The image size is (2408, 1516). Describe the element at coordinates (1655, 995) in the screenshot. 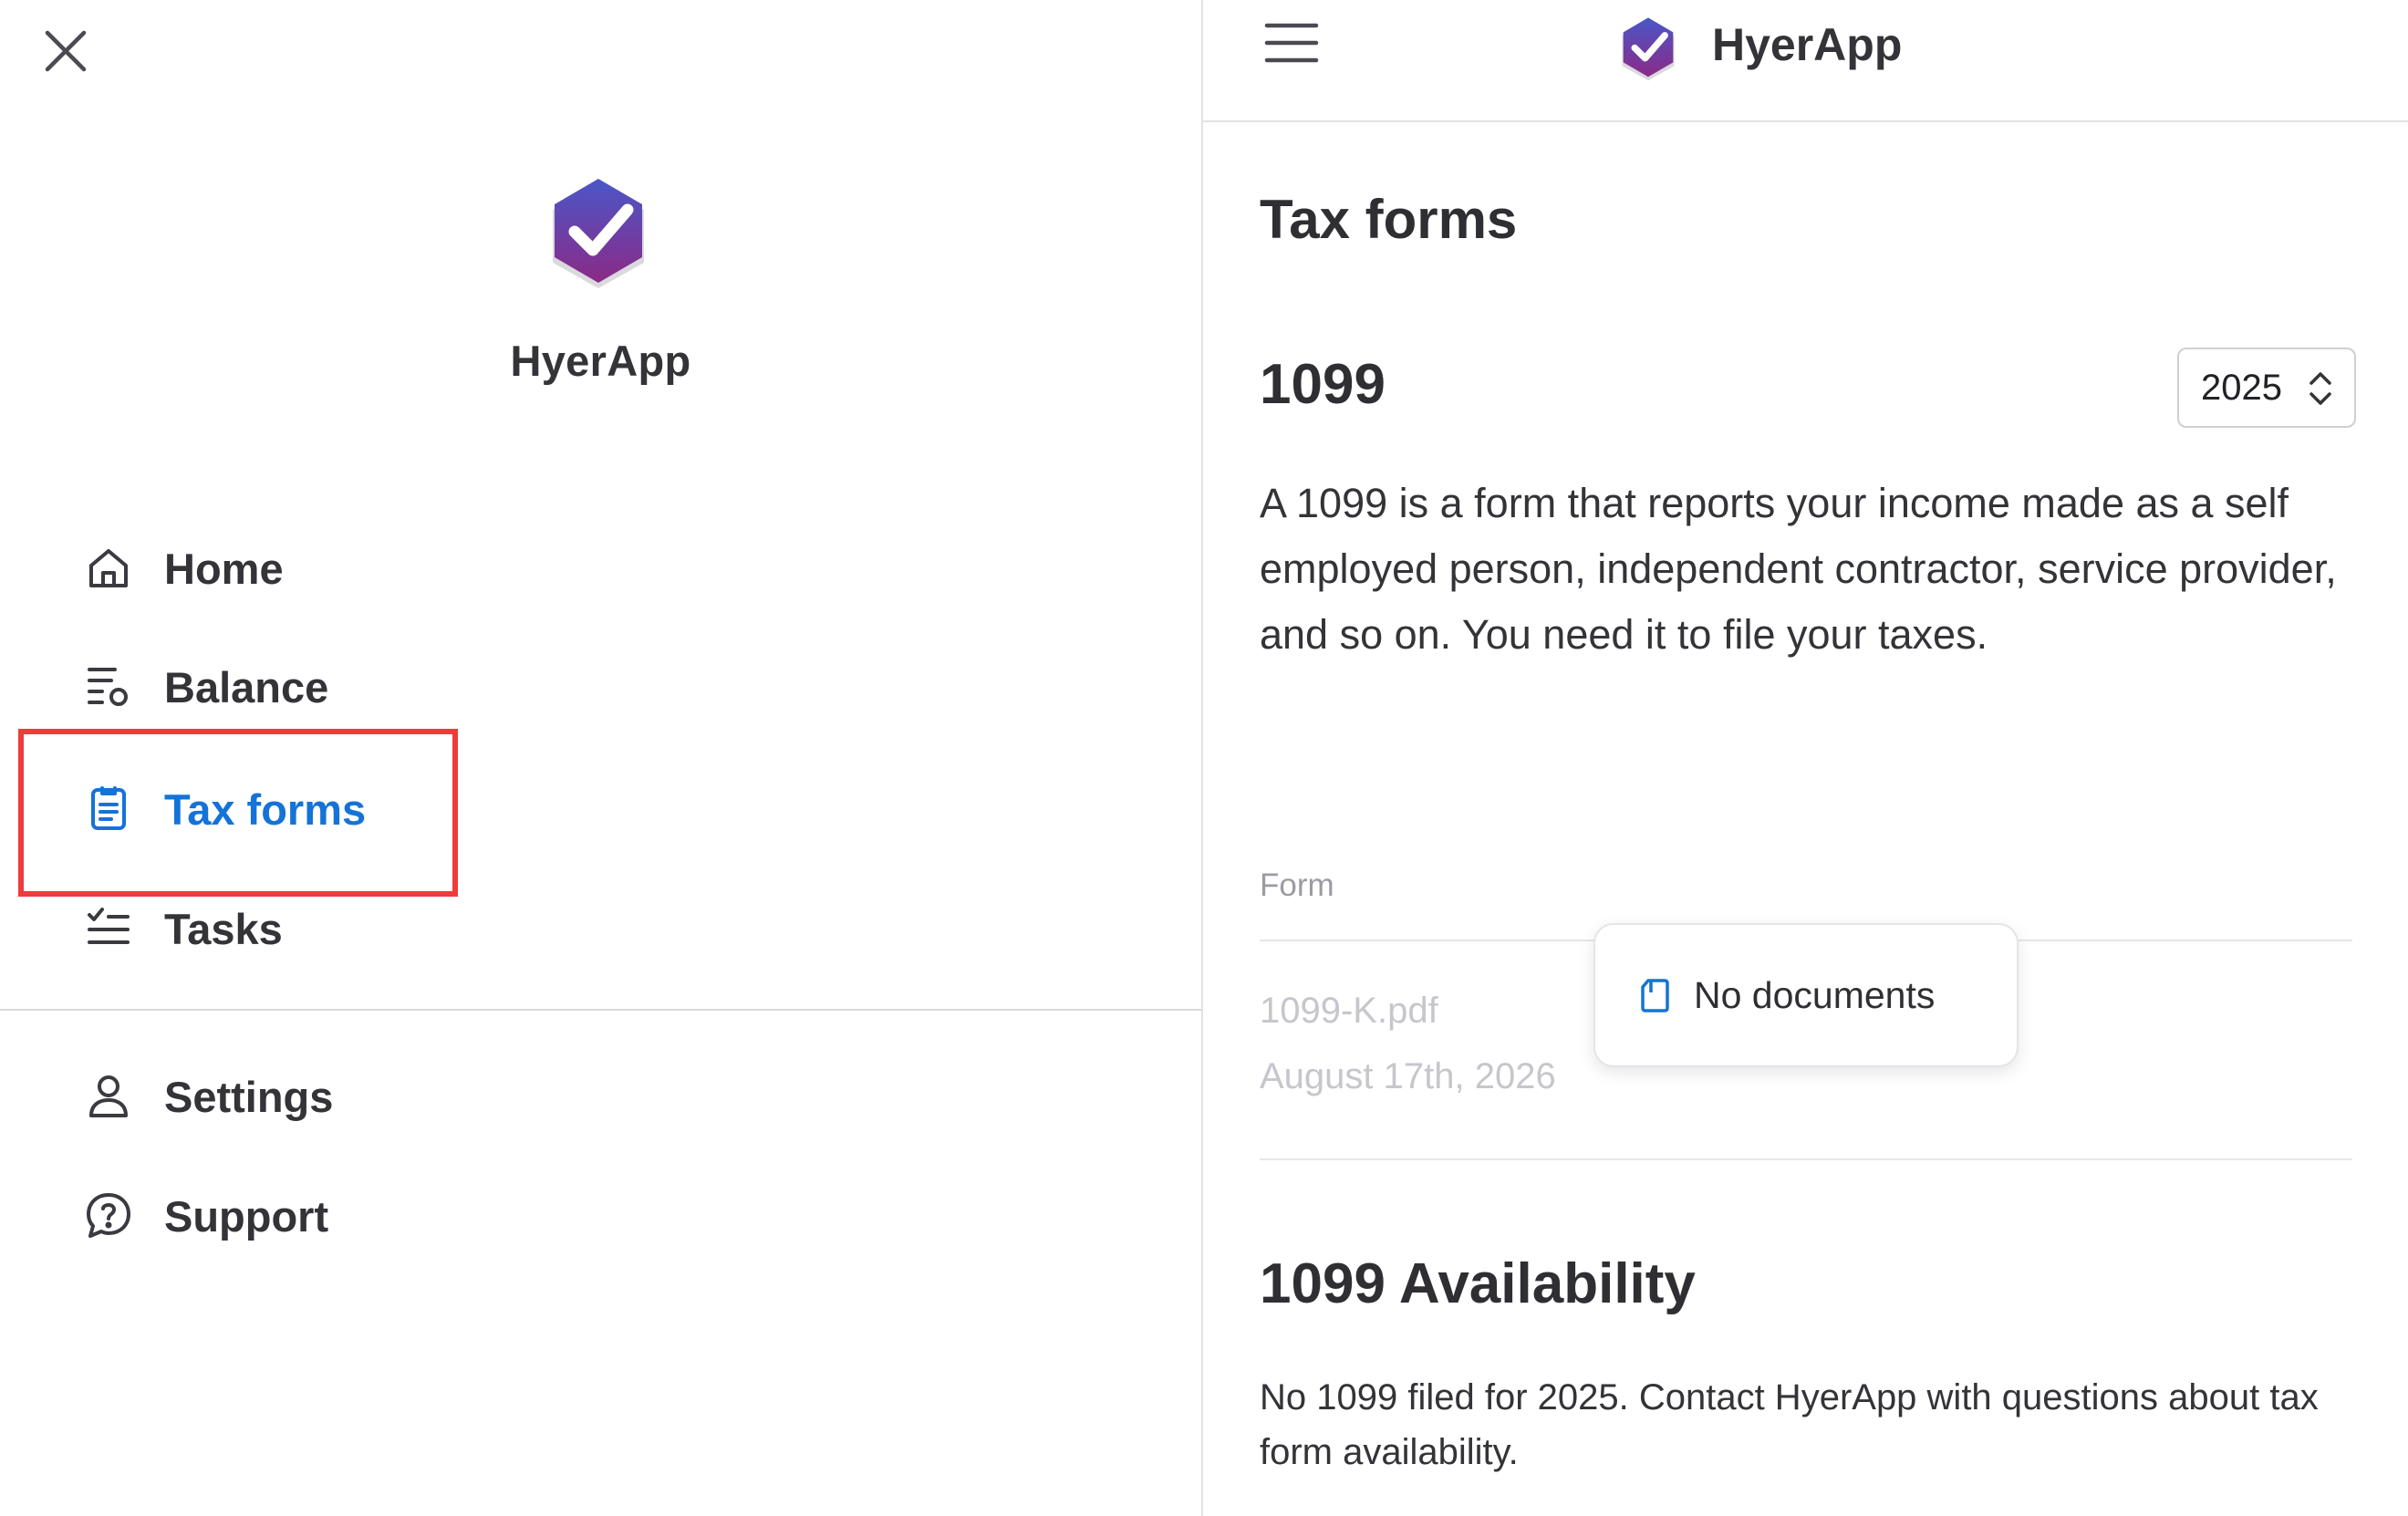

I see `document-icon` at that location.